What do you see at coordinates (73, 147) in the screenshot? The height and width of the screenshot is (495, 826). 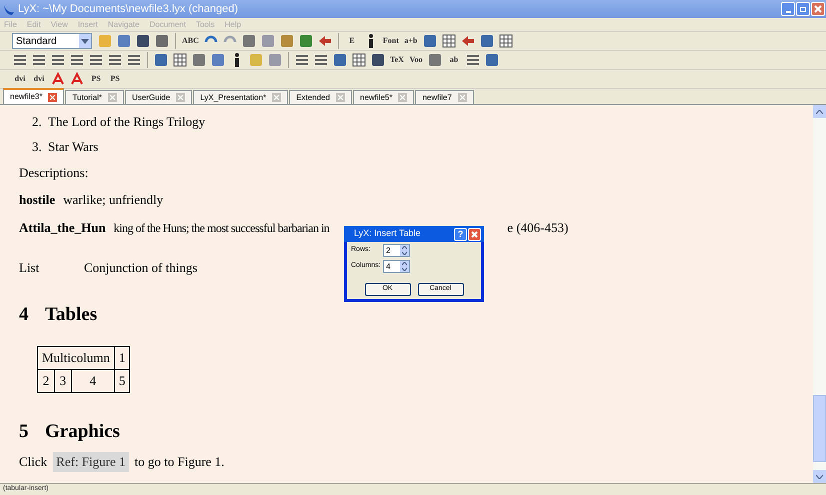 I see `list-item-text: Star Wars` at bounding box center [73, 147].